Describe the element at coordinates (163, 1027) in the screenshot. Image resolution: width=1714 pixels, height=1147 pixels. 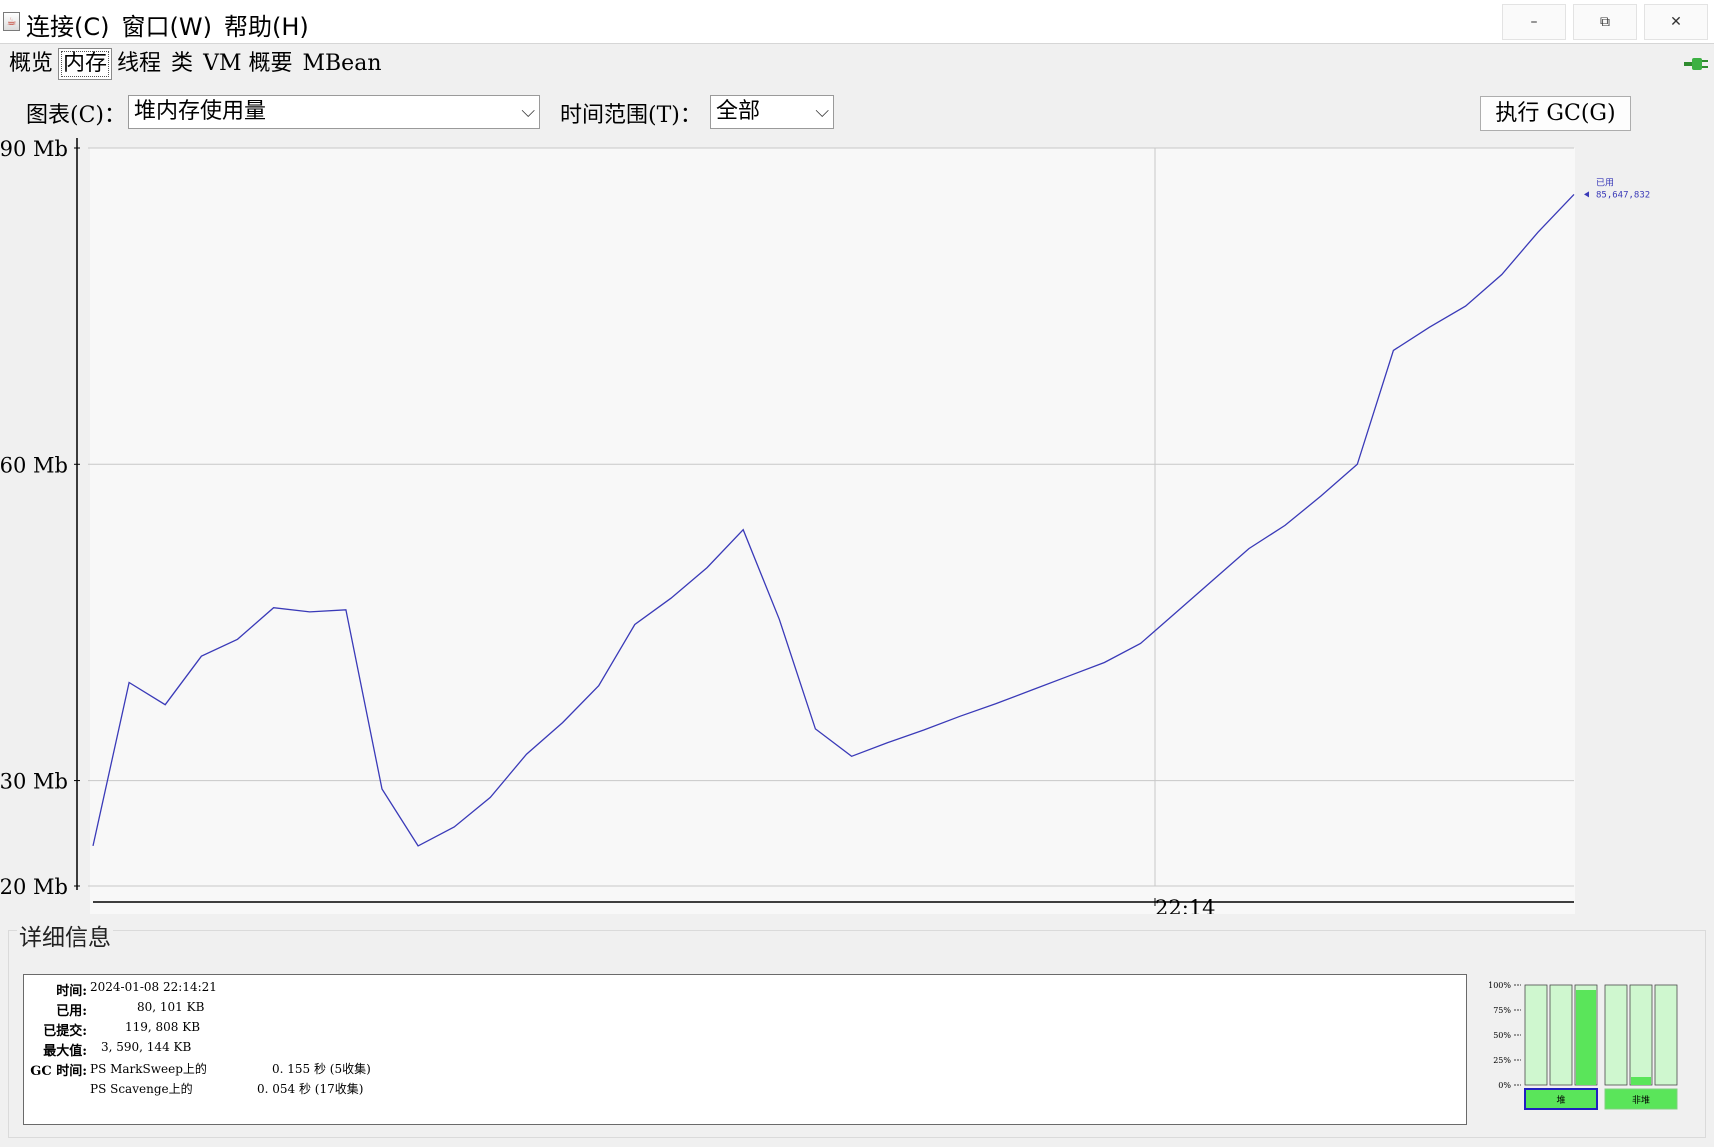
I see `detail-committed-value: 119, 808 KB` at that location.